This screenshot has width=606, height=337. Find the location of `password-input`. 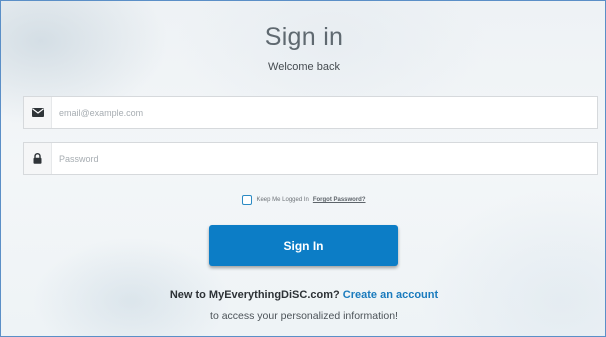

password-input is located at coordinates (324, 158).